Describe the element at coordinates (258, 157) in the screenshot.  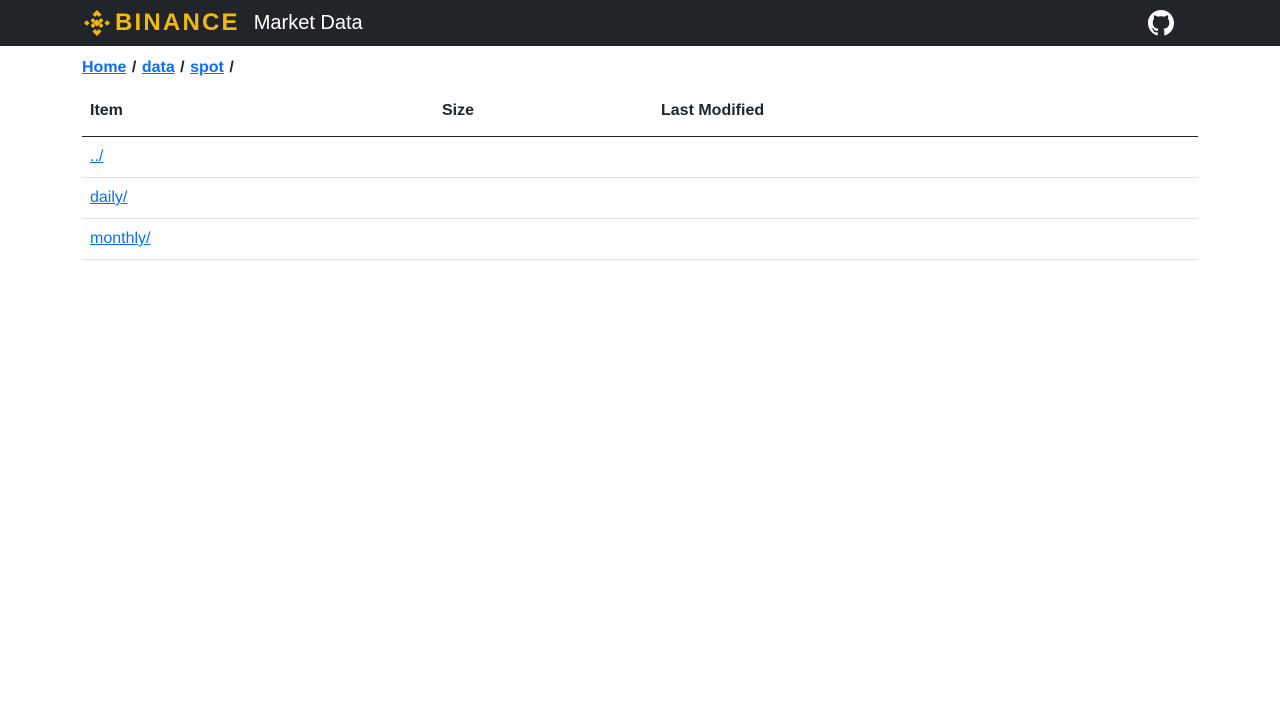
I see `item-cell: ../` at that location.